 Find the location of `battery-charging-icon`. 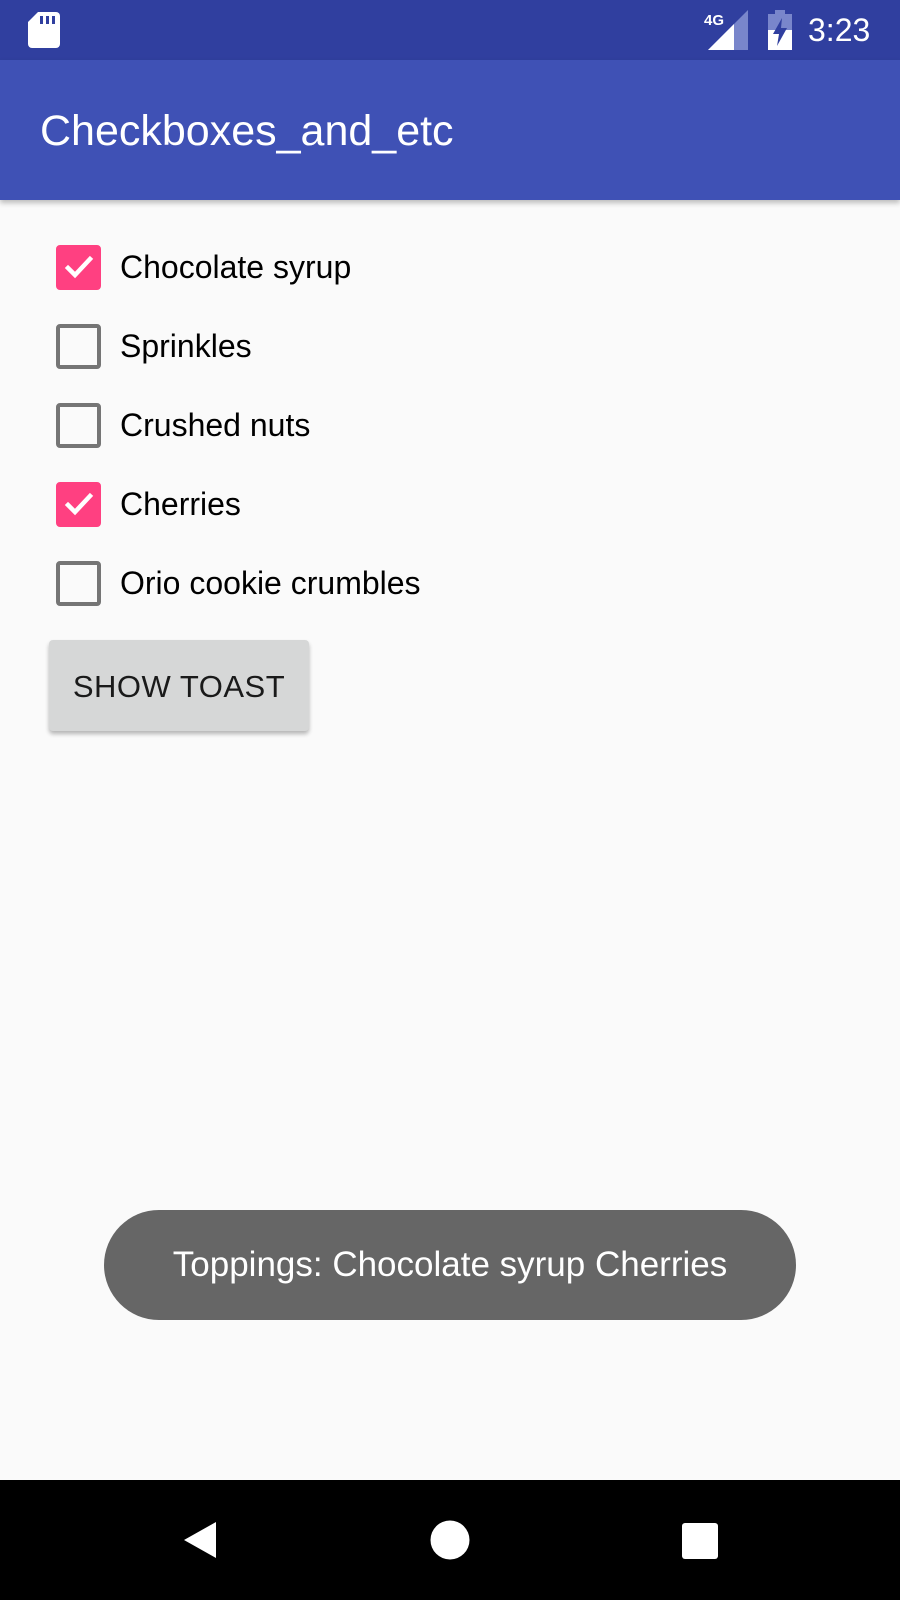

battery-charging-icon is located at coordinates (780, 32).